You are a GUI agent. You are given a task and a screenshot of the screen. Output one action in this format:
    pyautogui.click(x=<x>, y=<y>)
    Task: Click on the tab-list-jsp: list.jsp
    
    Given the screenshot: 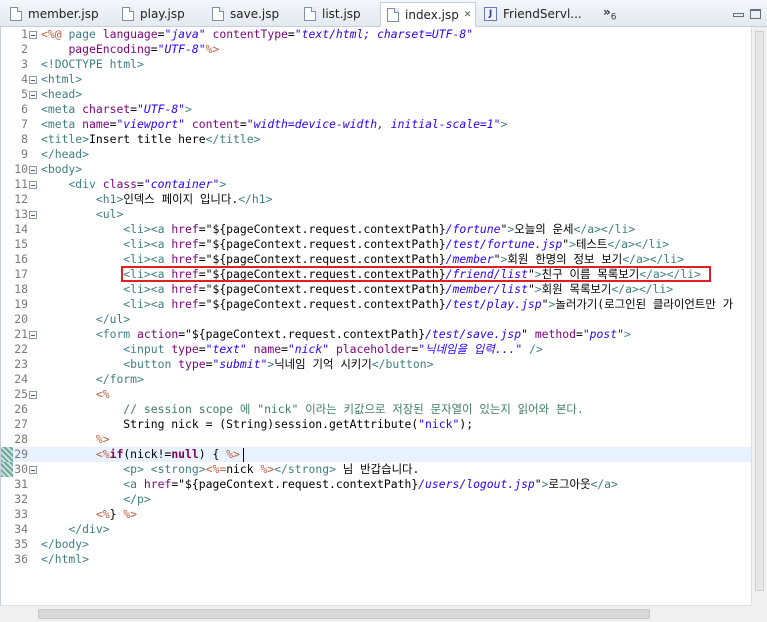 What is the action you would take?
    pyautogui.click(x=338, y=14)
    